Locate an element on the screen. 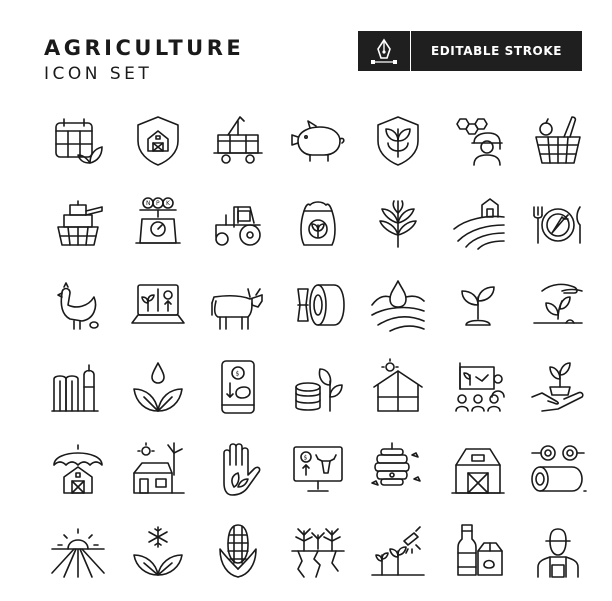 This screenshot has width=612, height=601. hen-egg-icon is located at coordinates (78, 306).